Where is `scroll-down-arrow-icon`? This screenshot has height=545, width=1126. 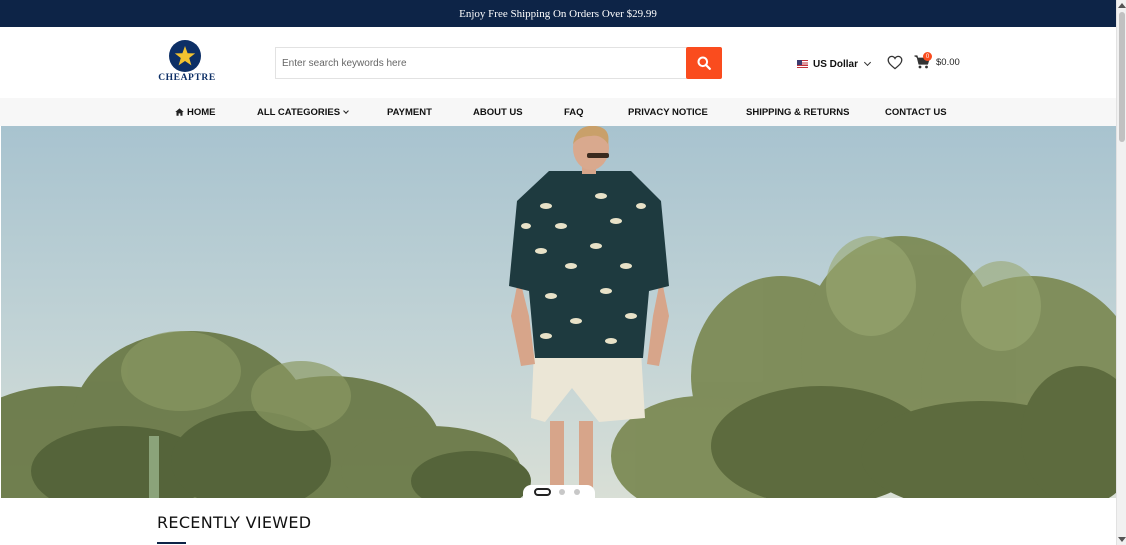
scroll-down-arrow-icon is located at coordinates (1122, 539).